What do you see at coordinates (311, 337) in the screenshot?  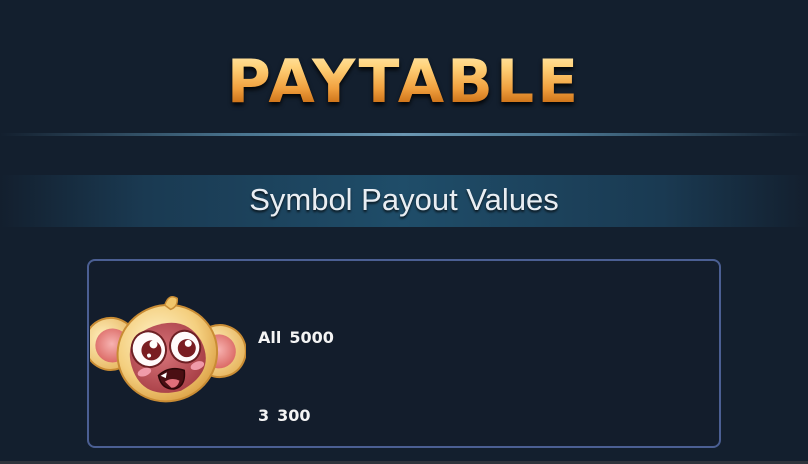 I see `payout-value: 5000` at bounding box center [311, 337].